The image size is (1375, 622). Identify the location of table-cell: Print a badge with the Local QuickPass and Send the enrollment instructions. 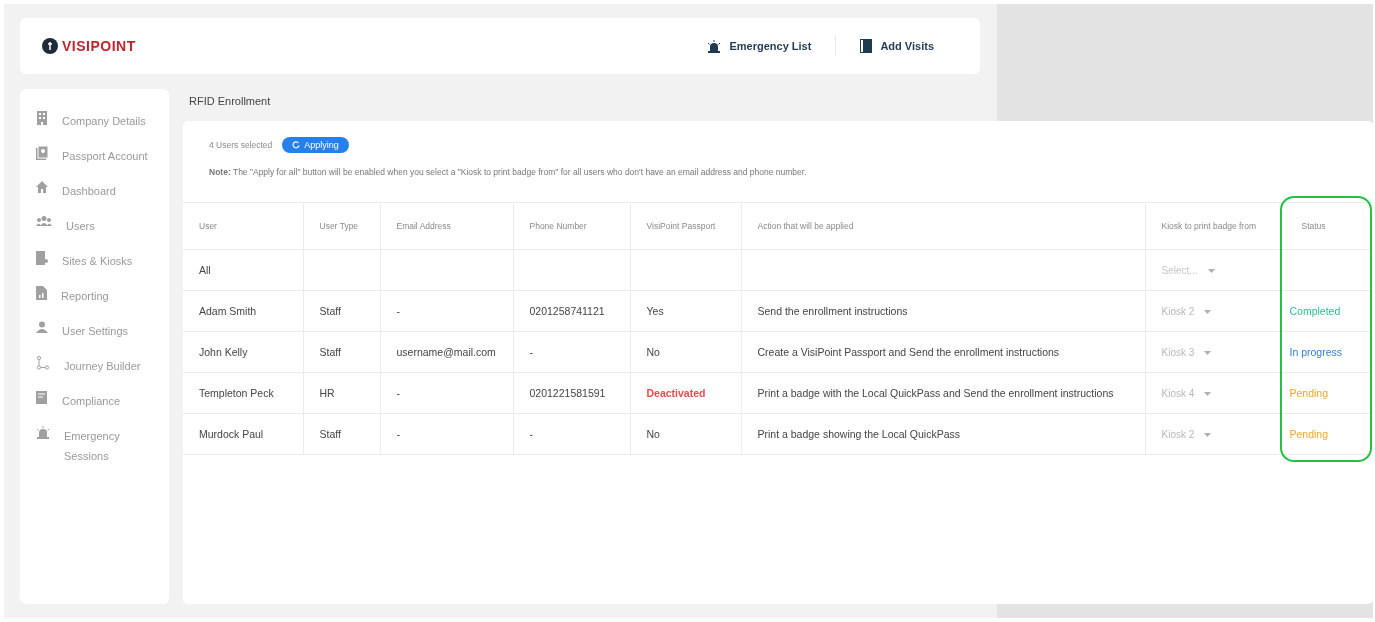
(943, 393).